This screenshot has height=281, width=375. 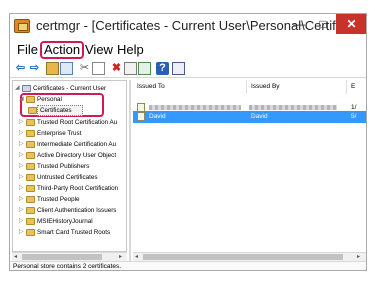 I want to click on certificates-store-icon, so click(x=26, y=88).